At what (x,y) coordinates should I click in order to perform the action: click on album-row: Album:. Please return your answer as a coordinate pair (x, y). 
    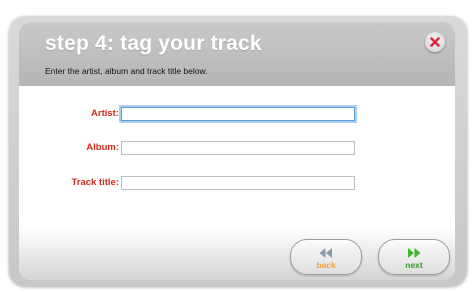
    Looking at the image, I should click on (237, 148).